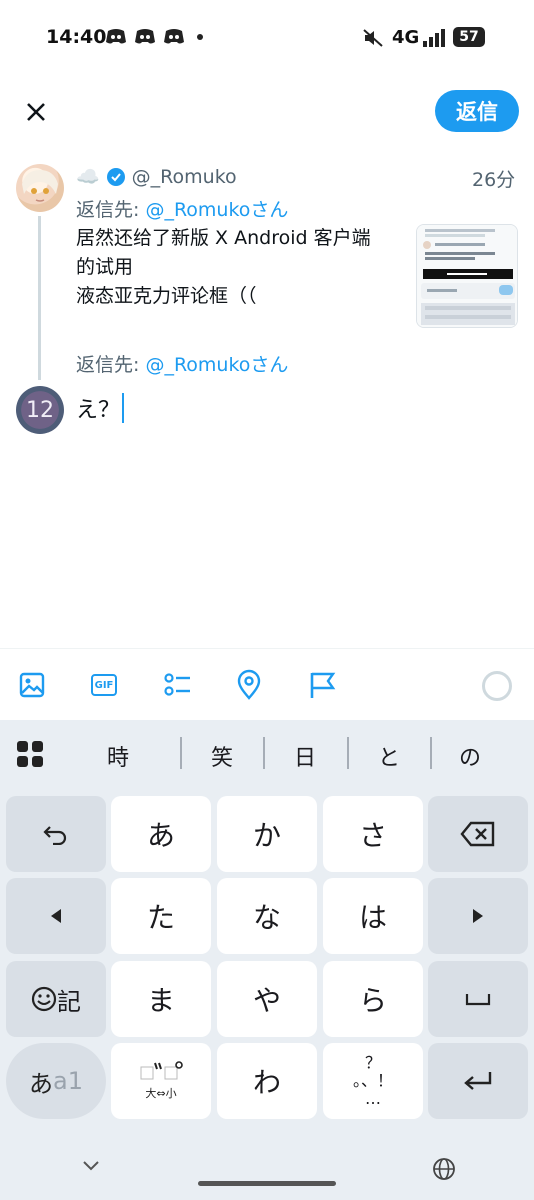  I want to click on status-bar: 14:40 4G 57, so click(267, 38).